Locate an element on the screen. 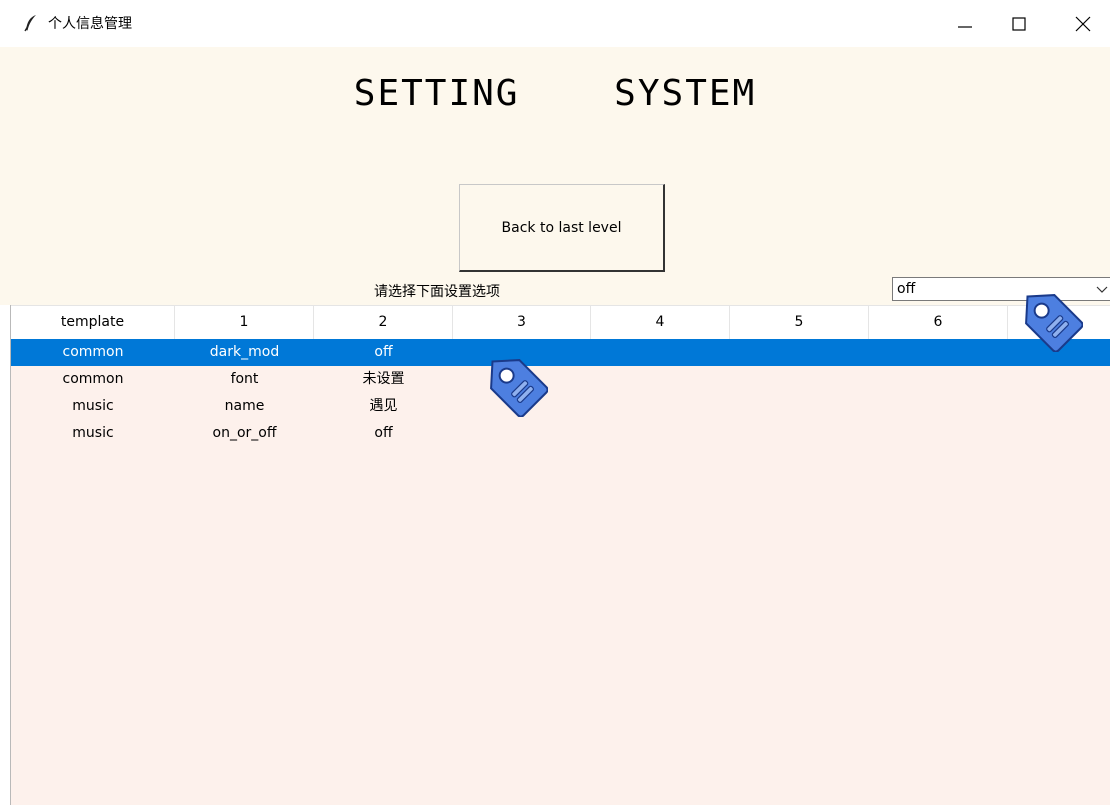 This screenshot has width=1110, height=805. row-value-cell: 未设置 is located at coordinates (383, 379).